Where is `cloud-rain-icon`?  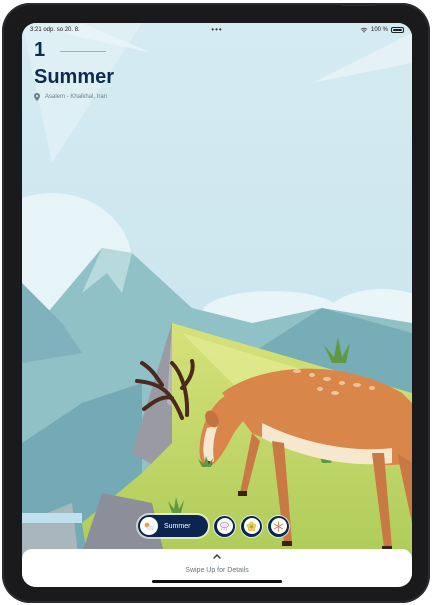 cloud-rain-icon is located at coordinates (224, 526).